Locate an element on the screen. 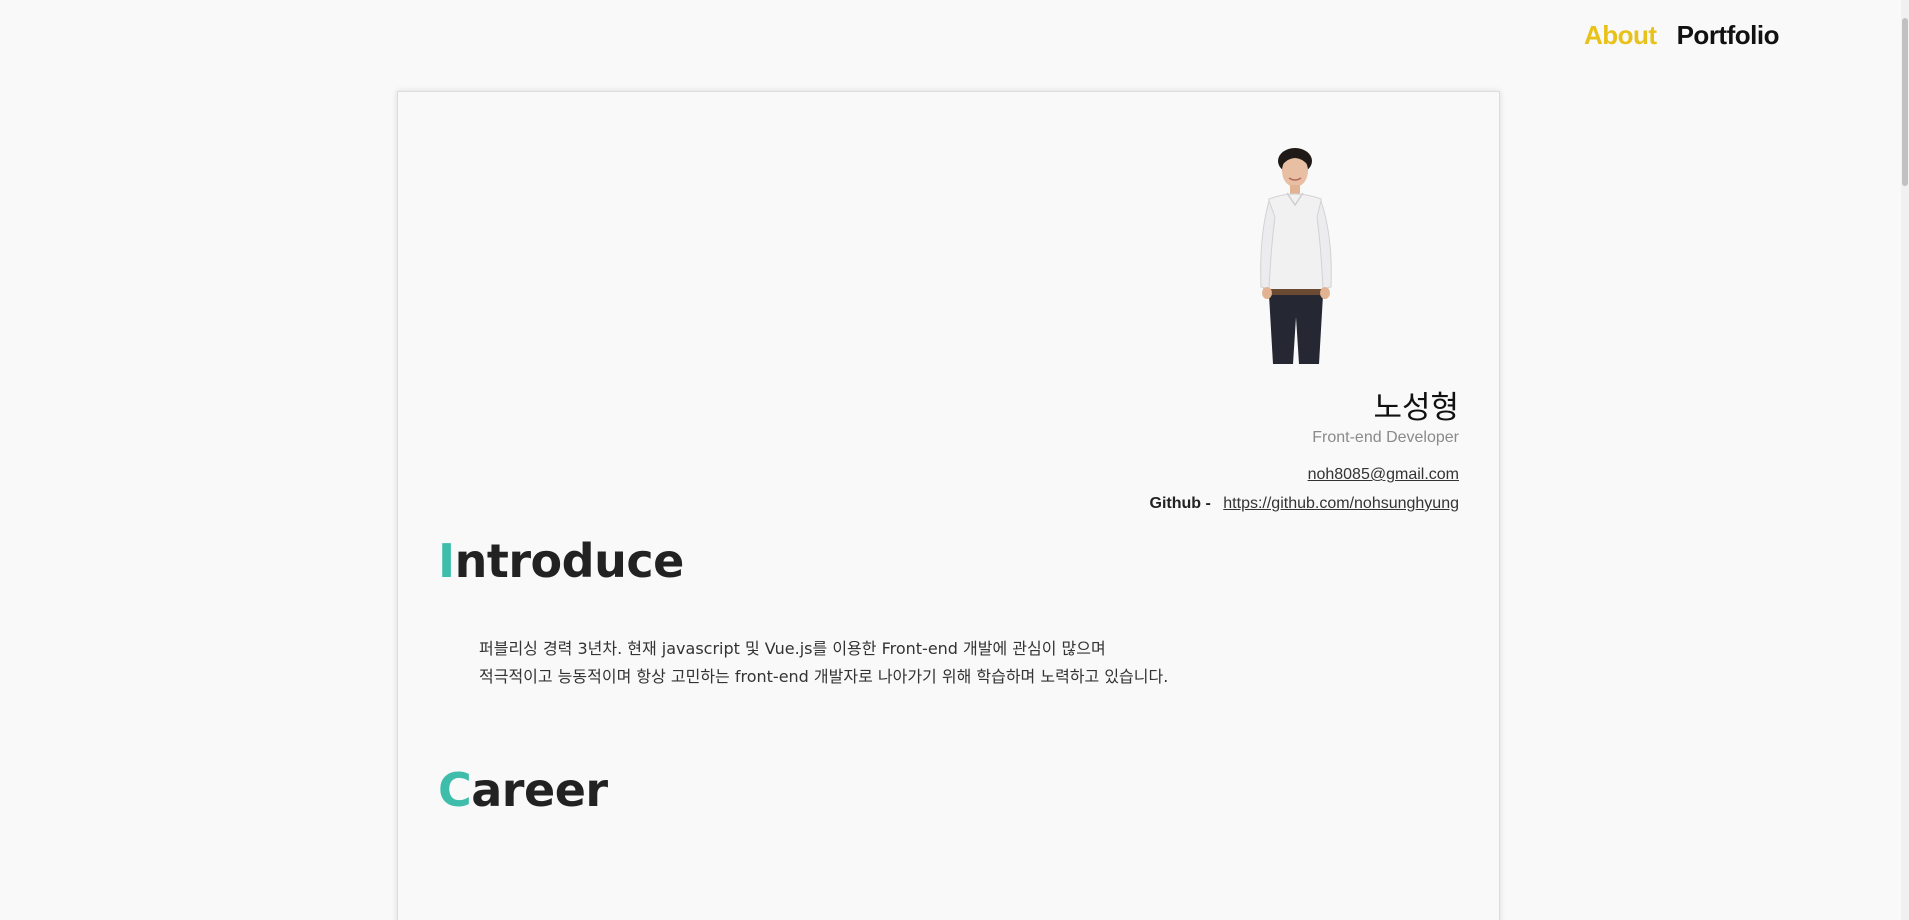 This screenshot has height=920, width=1909. introduce-heading-cap: I is located at coordinates (446, 561).